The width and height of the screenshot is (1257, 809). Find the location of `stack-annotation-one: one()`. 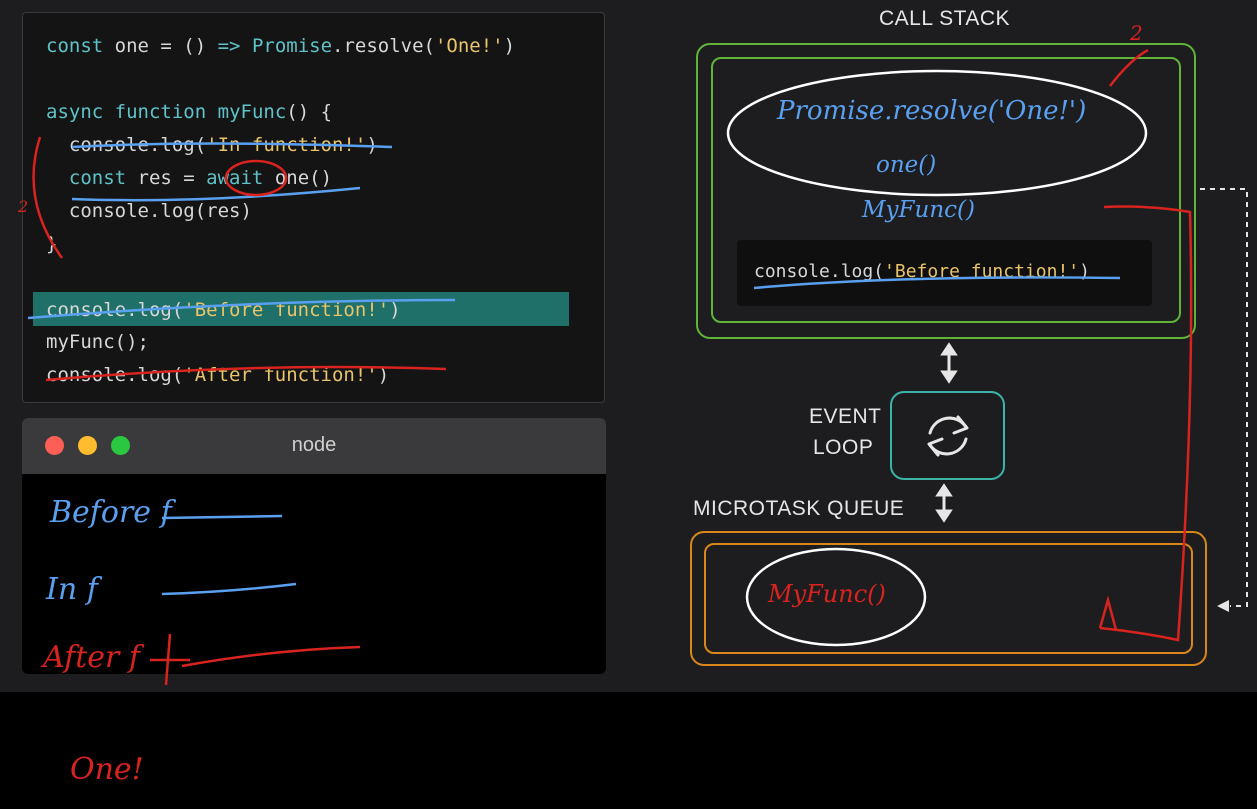

stack-annotation-one: one() is located at coordinates (906, 165).